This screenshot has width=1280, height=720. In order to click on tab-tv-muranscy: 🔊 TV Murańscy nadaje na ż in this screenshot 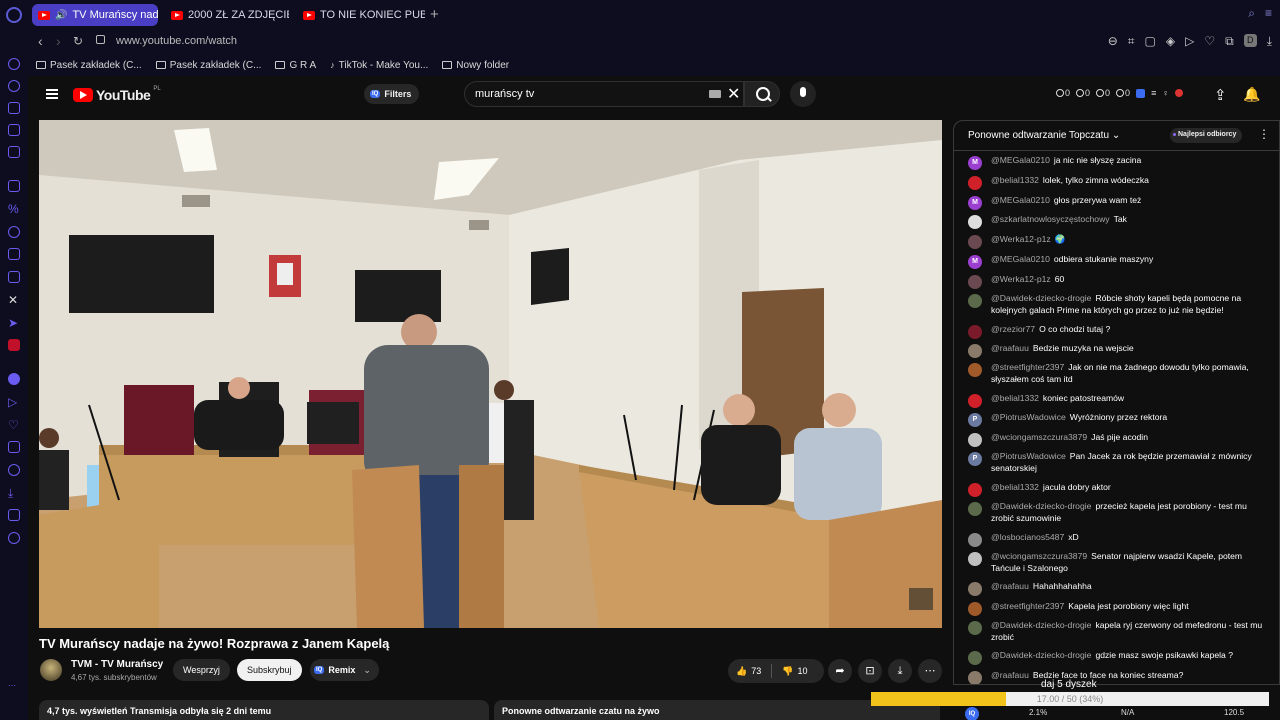, I will do `click(95, 15)`.